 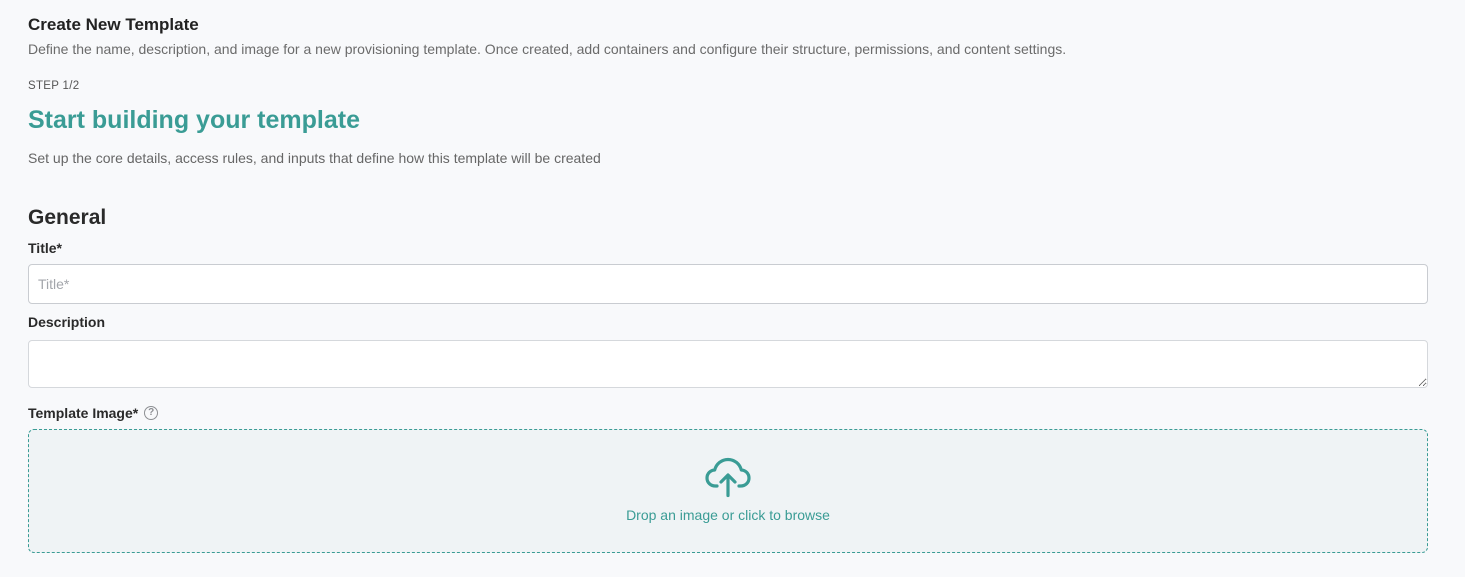 I want to click on template-image-field-label: Template Image* ?, so click(x=728, y=413).